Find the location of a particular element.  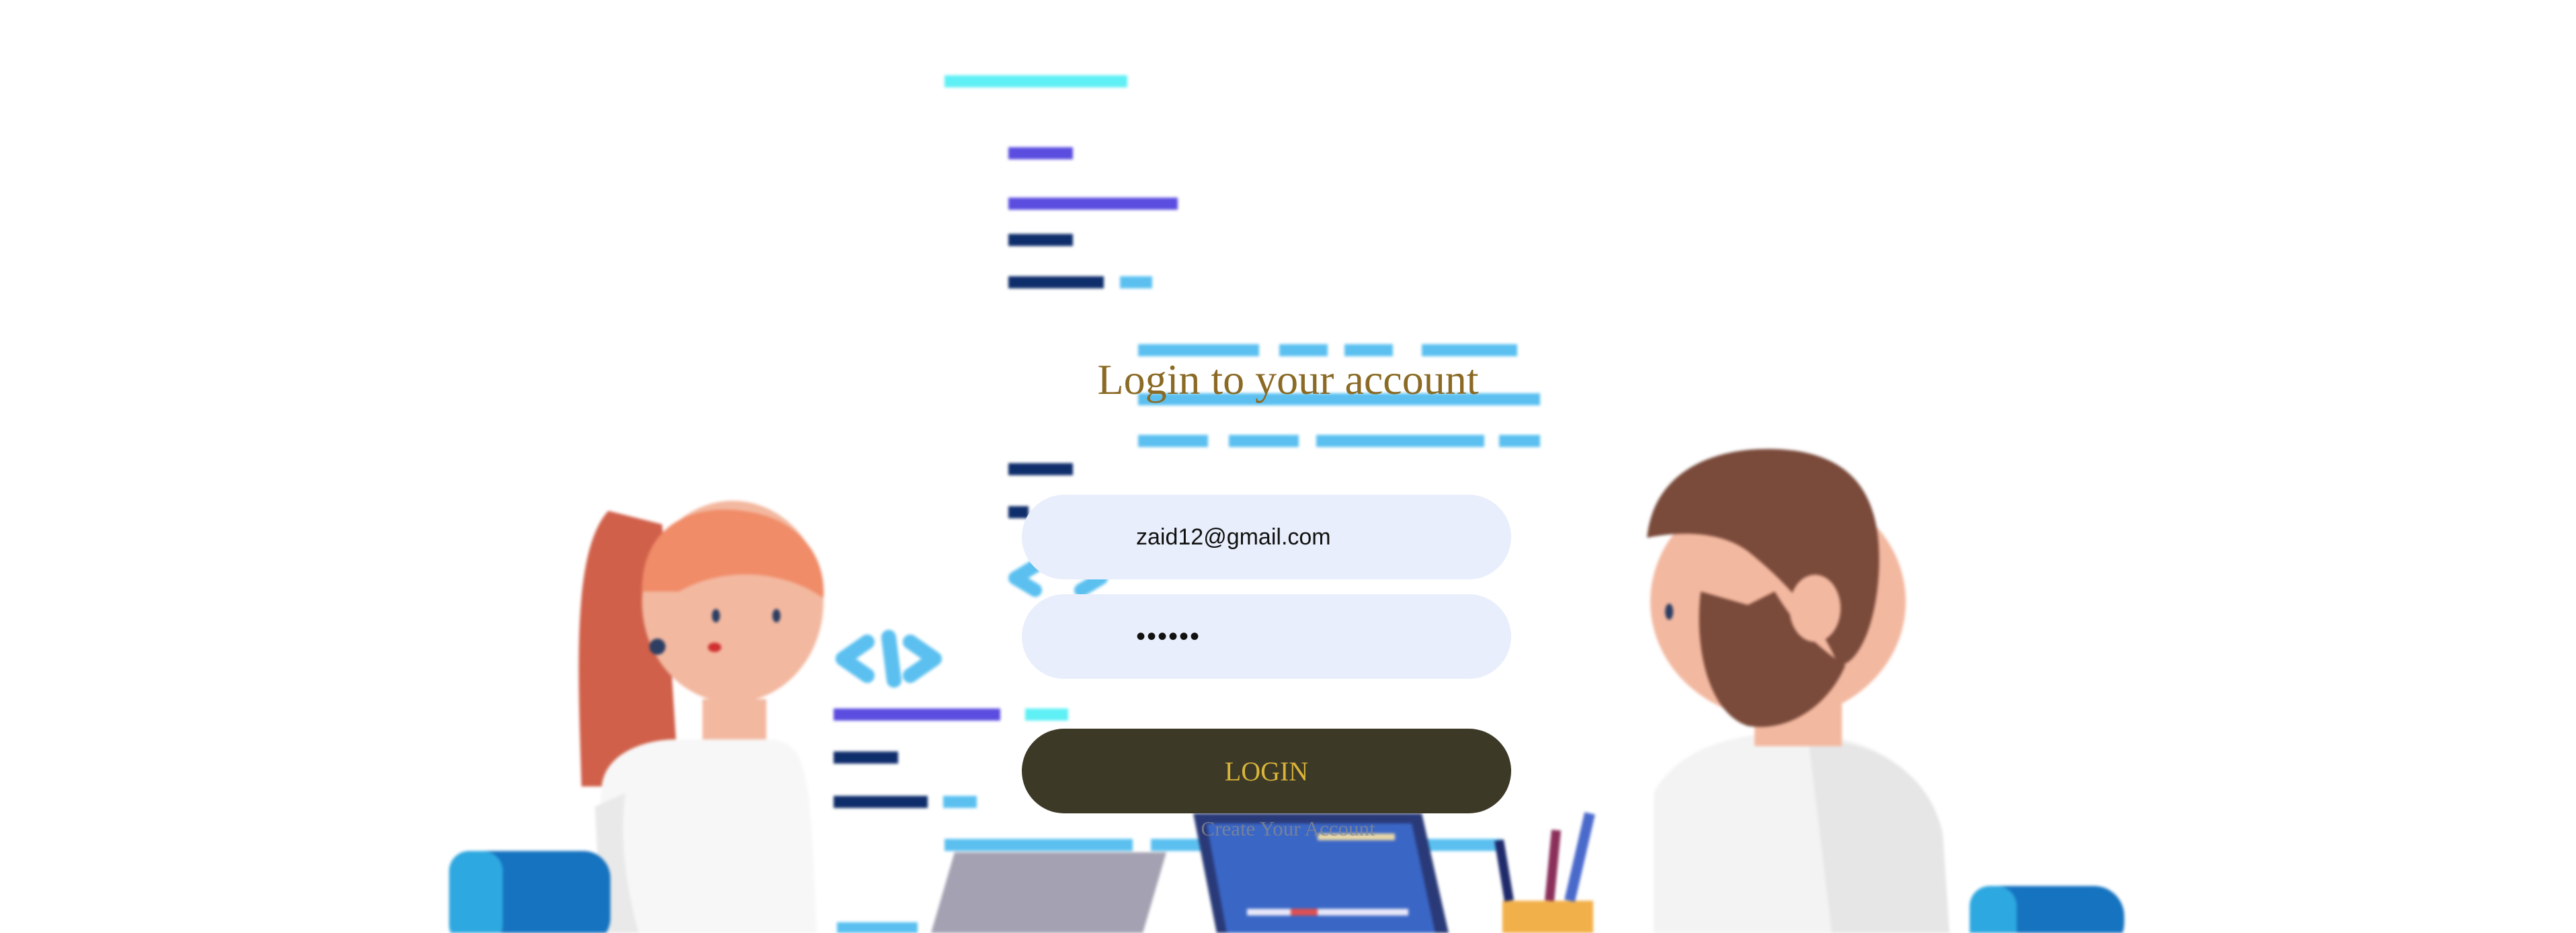

woman-developer-figure is located at coordinates (701, 717).